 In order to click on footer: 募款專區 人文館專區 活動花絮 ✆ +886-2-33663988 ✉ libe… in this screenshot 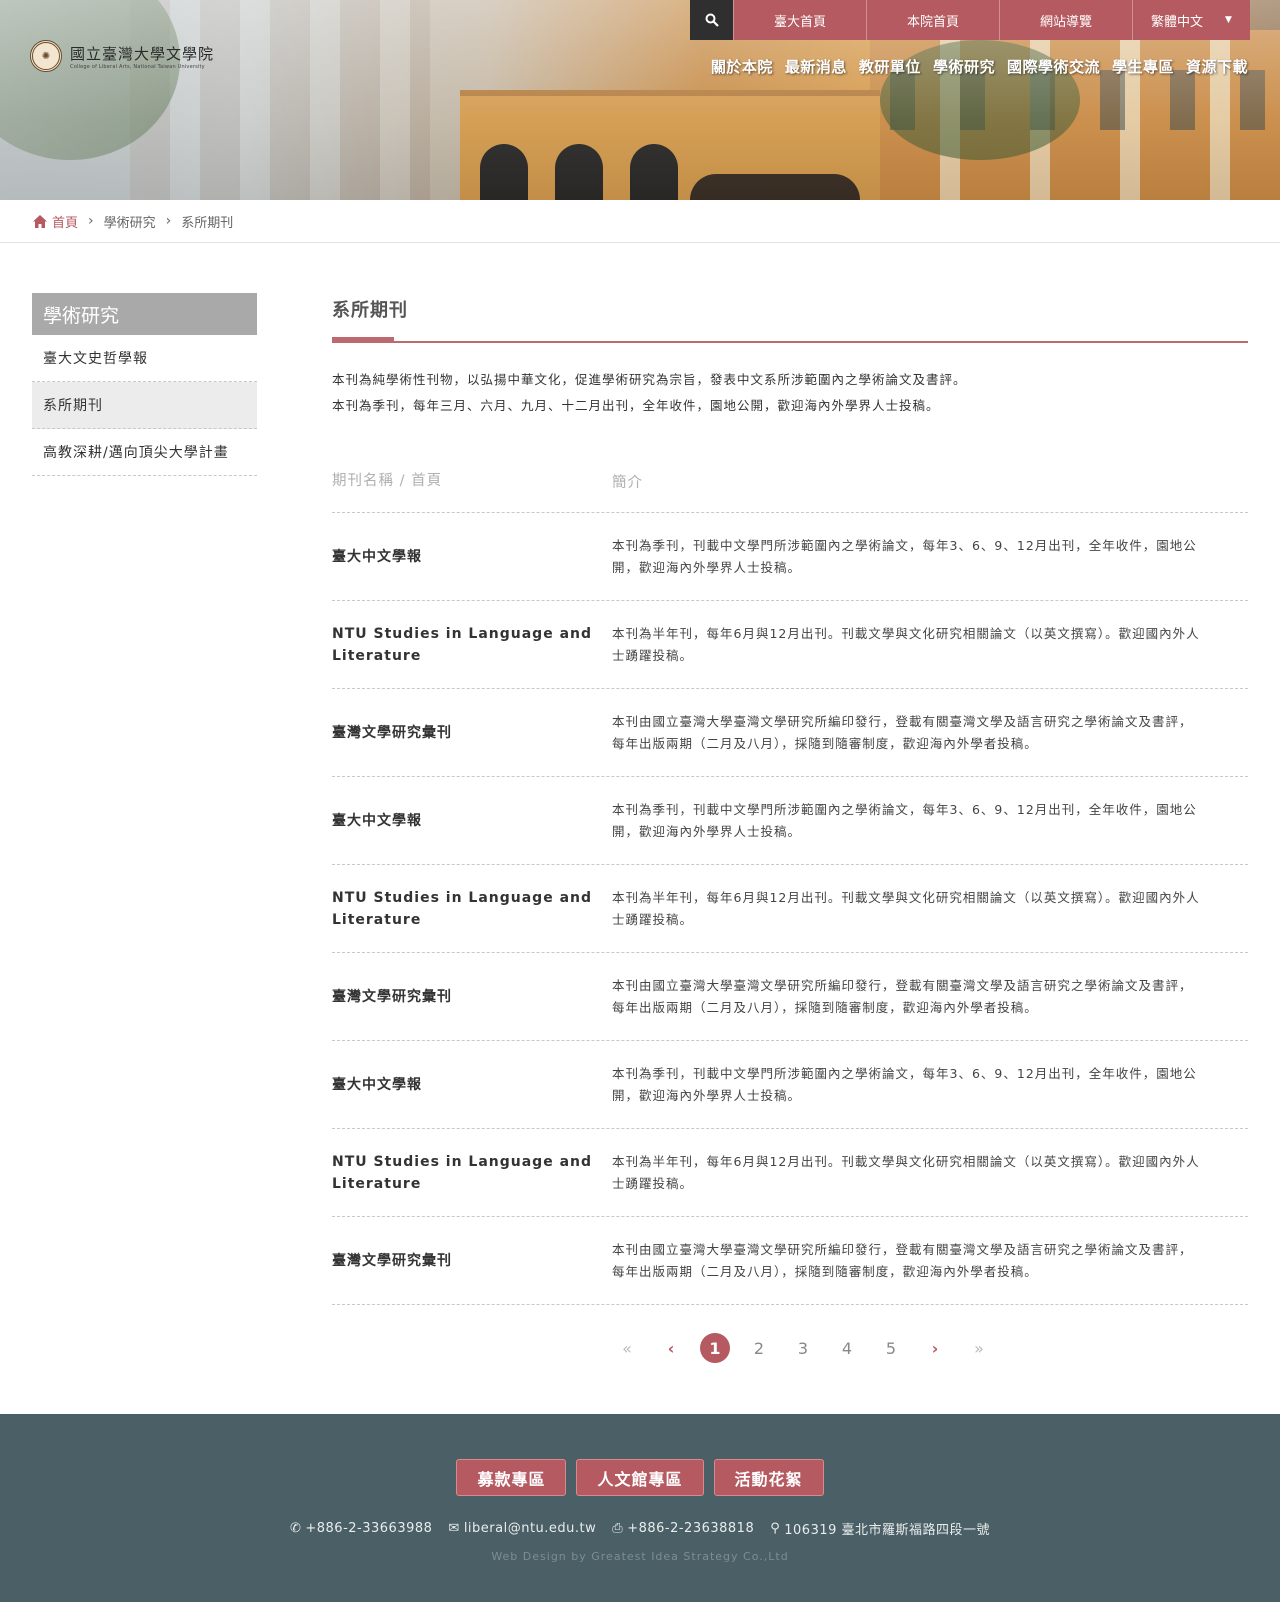, I will do `click(640, 1508)`.